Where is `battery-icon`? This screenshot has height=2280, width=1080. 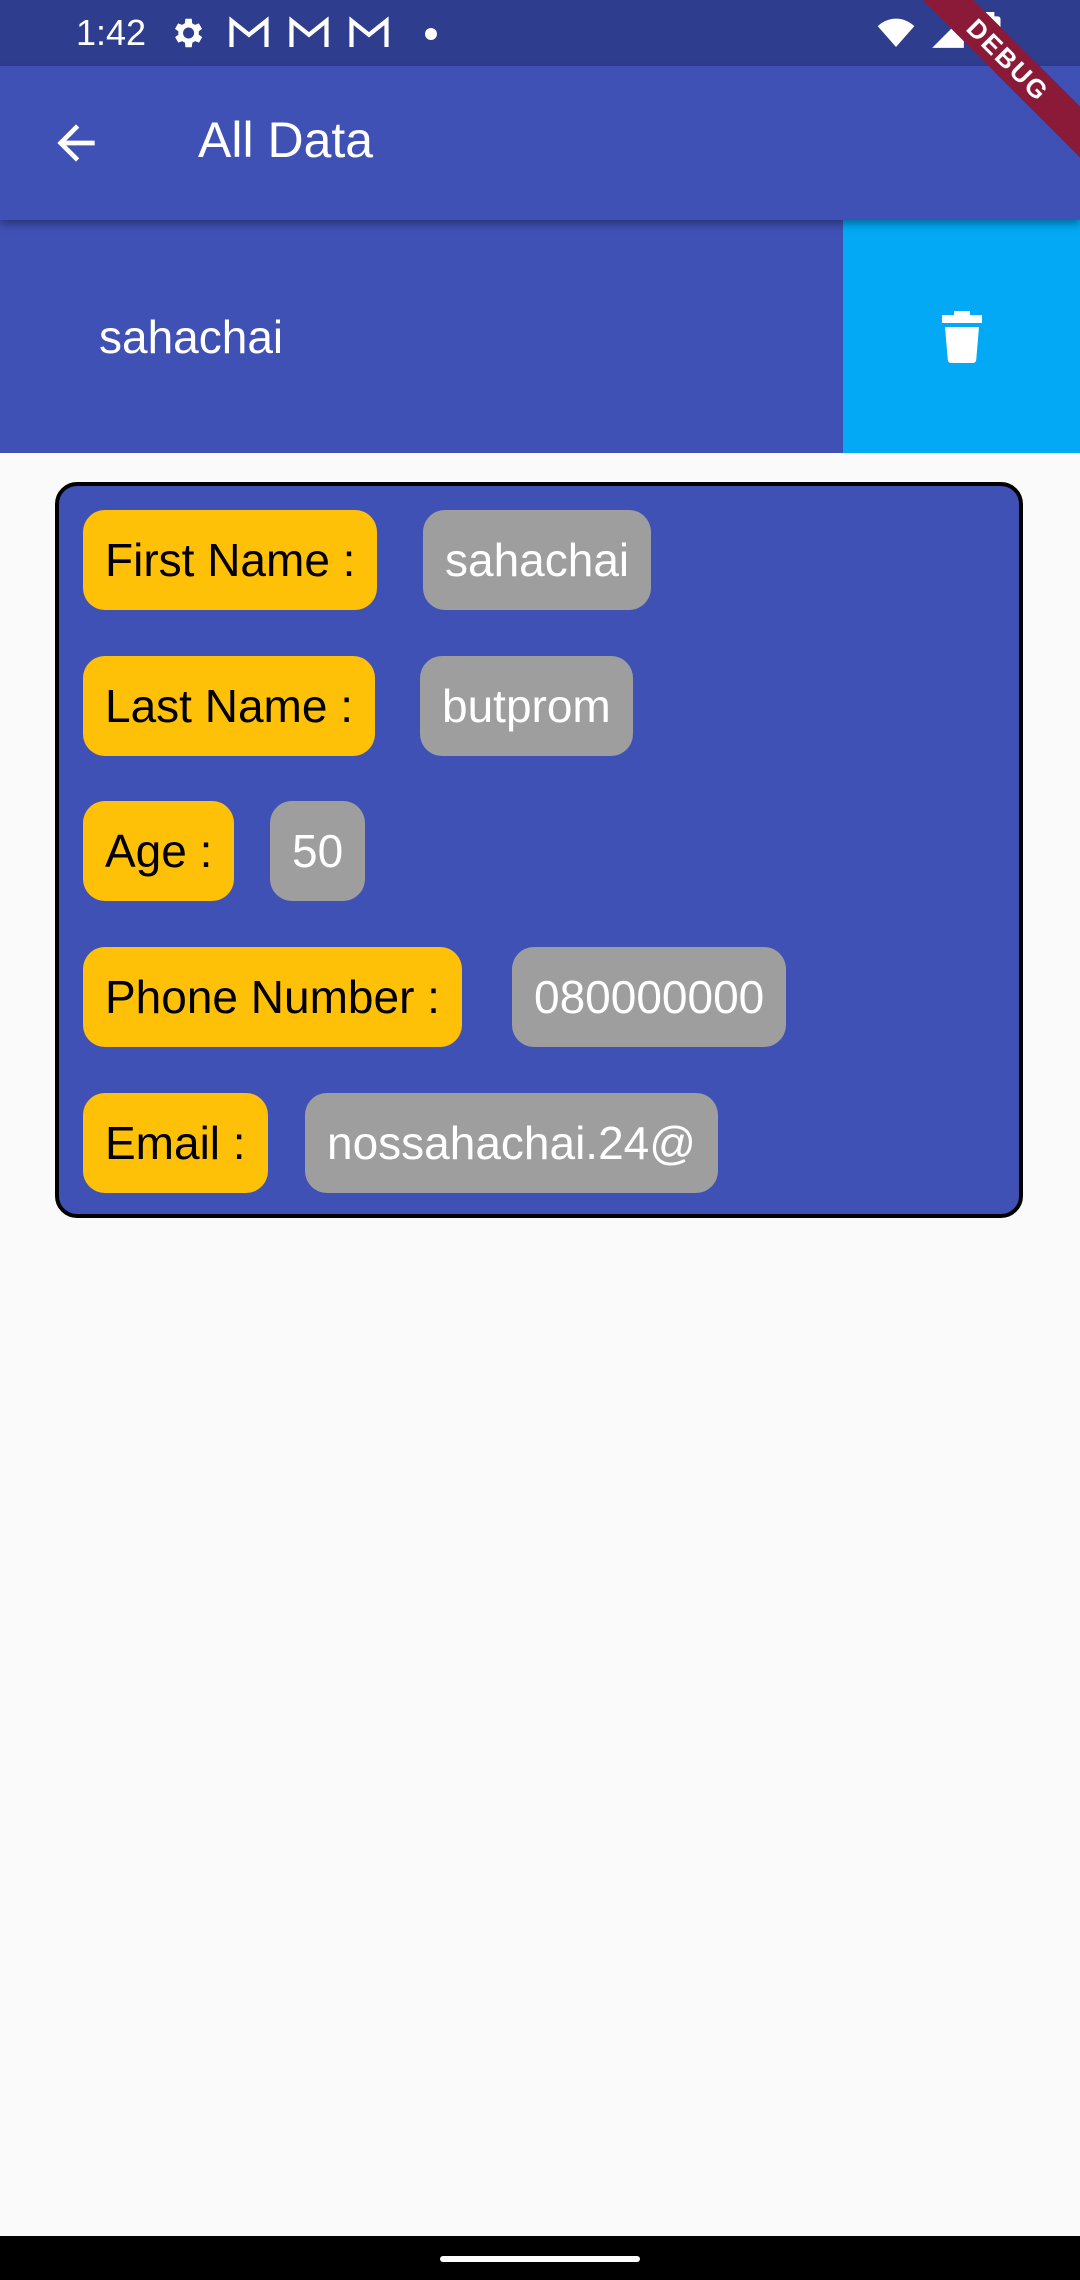 battery-icon is located at coordinates (990, 33).